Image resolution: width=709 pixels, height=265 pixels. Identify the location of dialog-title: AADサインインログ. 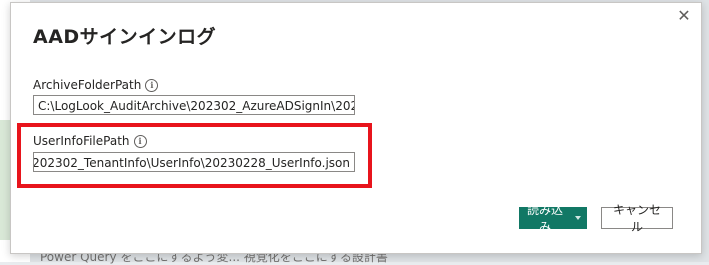
(125, 37).